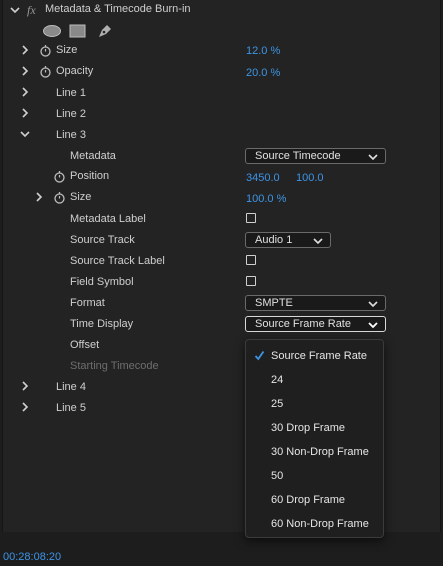 Image resolution: width=443 pixels, height=566 pixels. I want to click on size-row: Size 12.0 %, so click(222, 50).